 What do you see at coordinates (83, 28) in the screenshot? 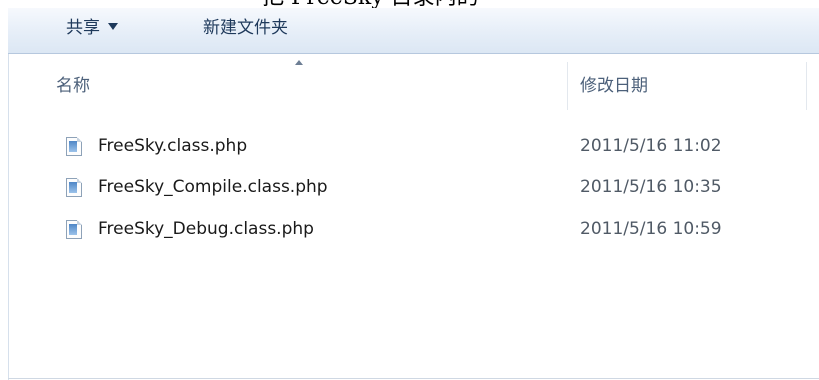
I see `share-label: 共享` at bounding box center [83, 28].